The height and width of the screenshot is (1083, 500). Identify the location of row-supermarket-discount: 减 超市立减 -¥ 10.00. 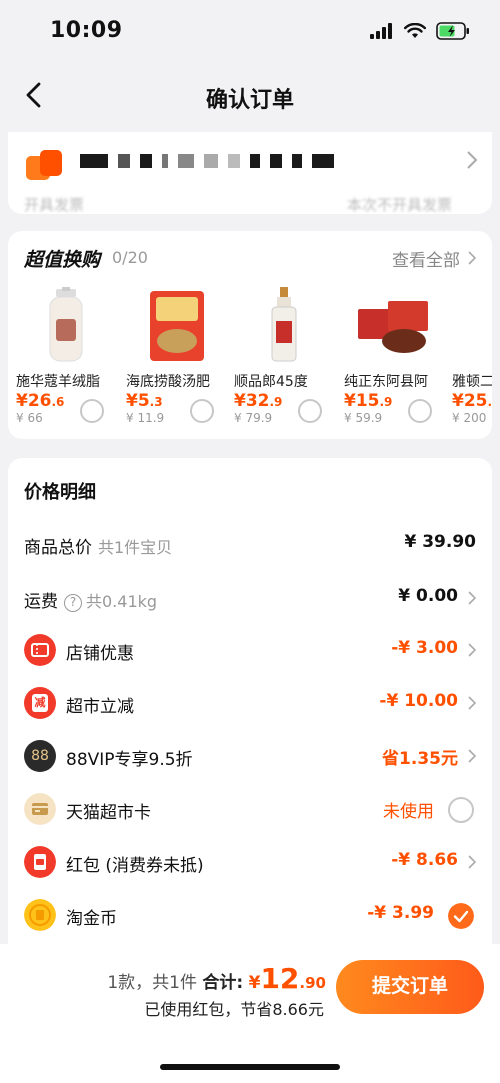
(250, 703).